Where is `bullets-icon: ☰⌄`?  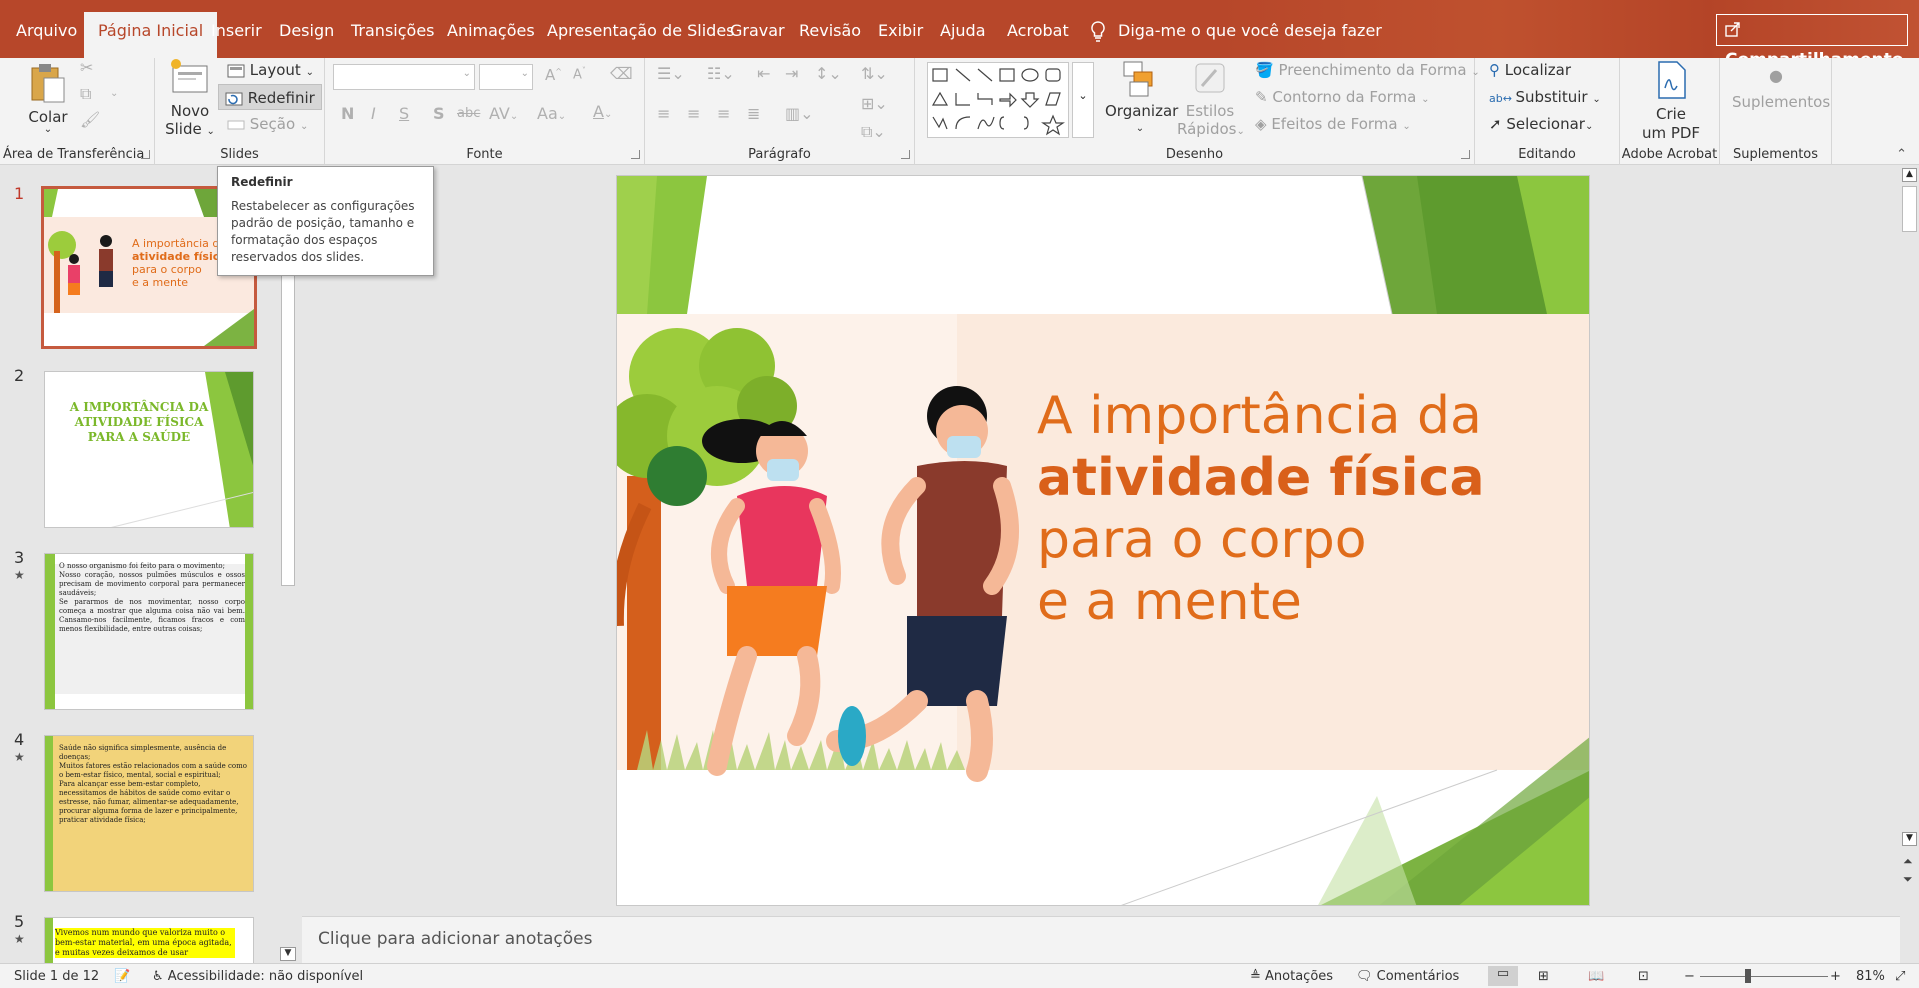
bullets-icon: ☰⌄ is located at coordinates (671, 73).